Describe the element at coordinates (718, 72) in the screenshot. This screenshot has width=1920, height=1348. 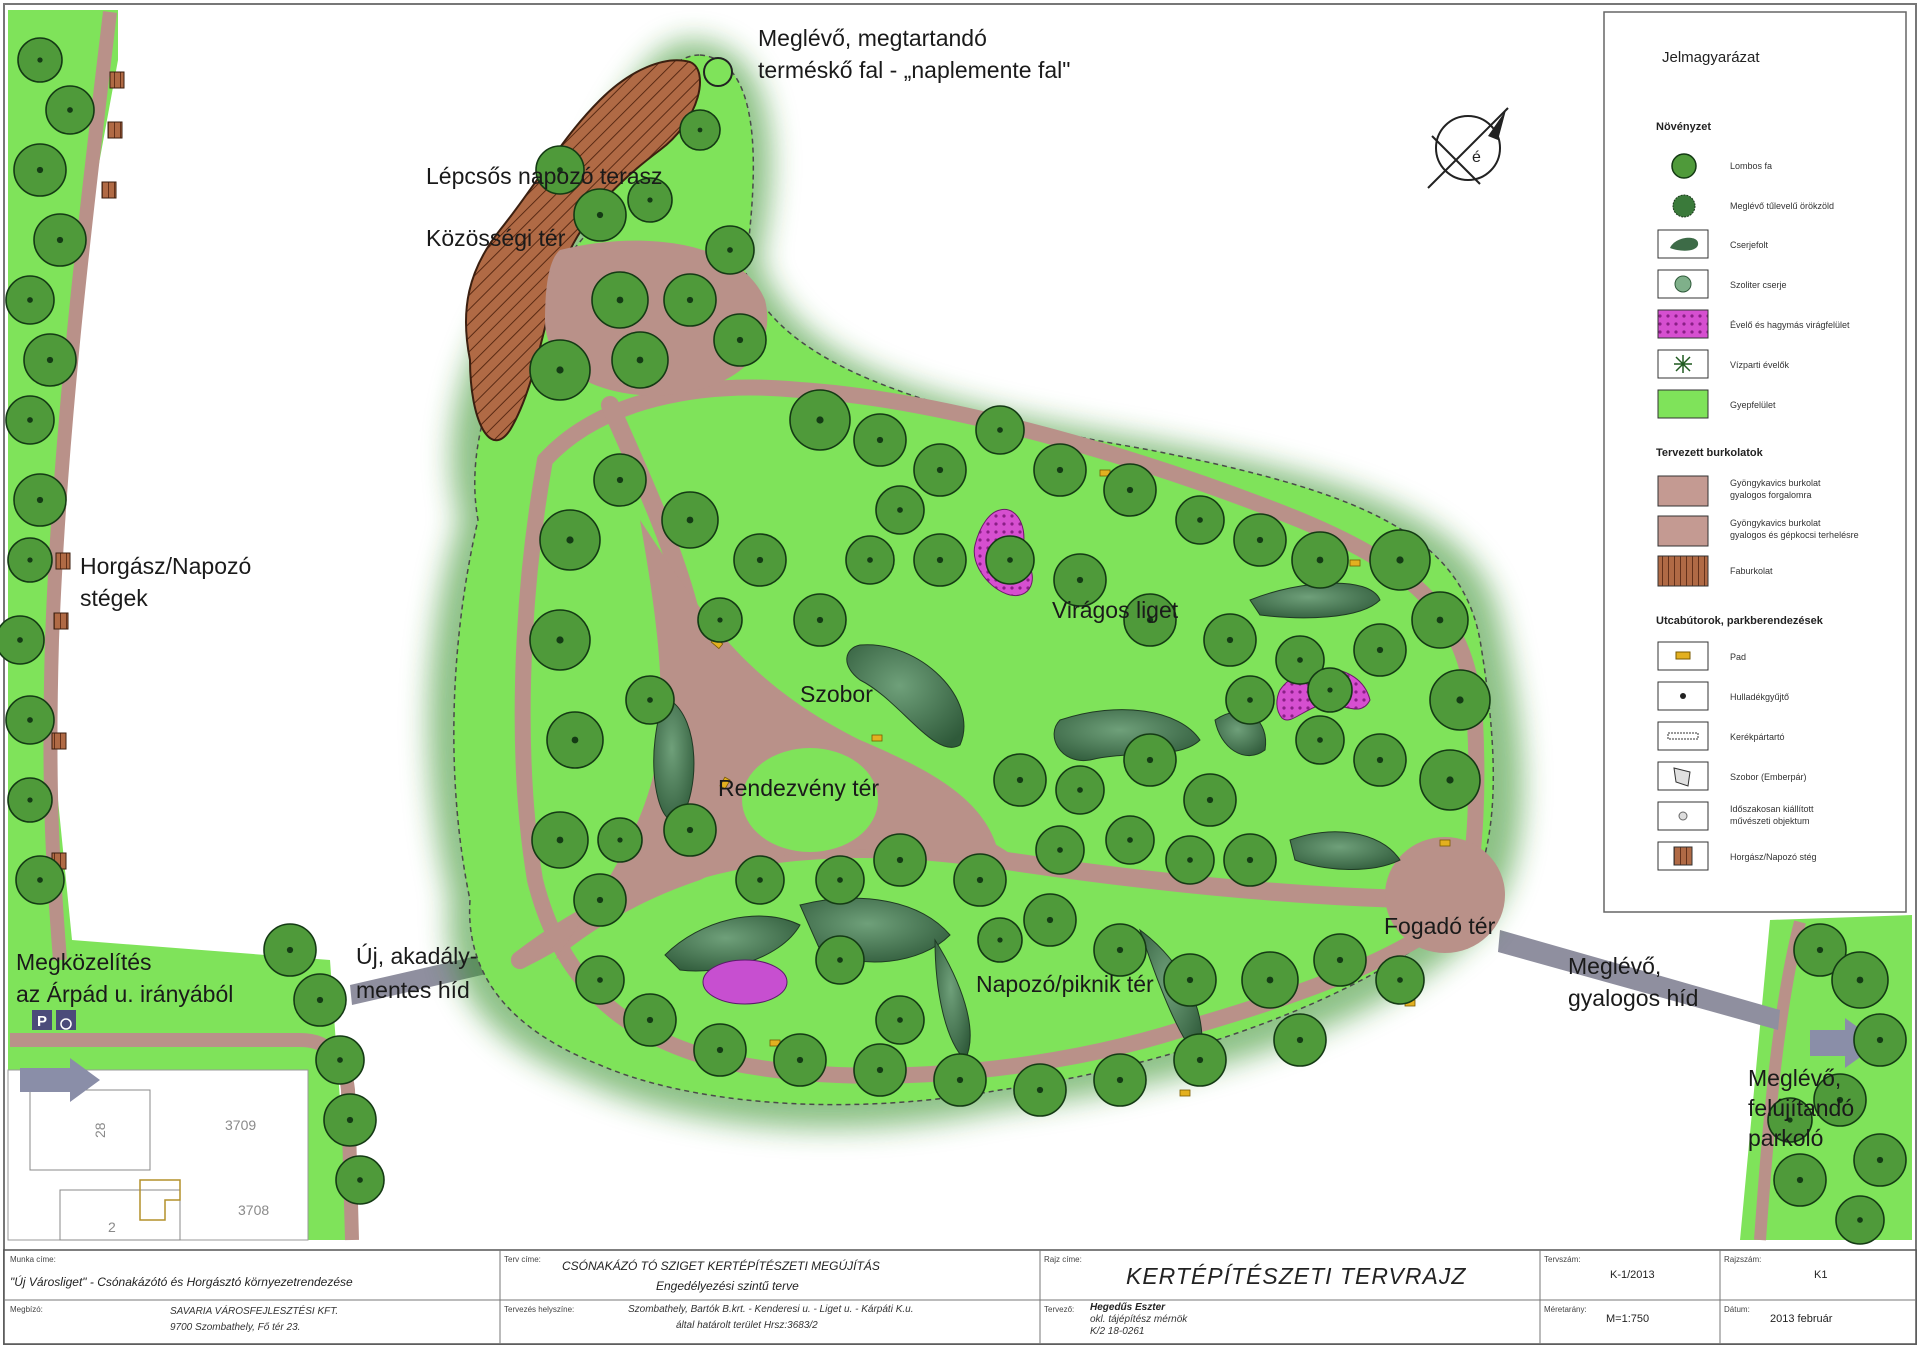
I see `stone-wall-end` at that location.